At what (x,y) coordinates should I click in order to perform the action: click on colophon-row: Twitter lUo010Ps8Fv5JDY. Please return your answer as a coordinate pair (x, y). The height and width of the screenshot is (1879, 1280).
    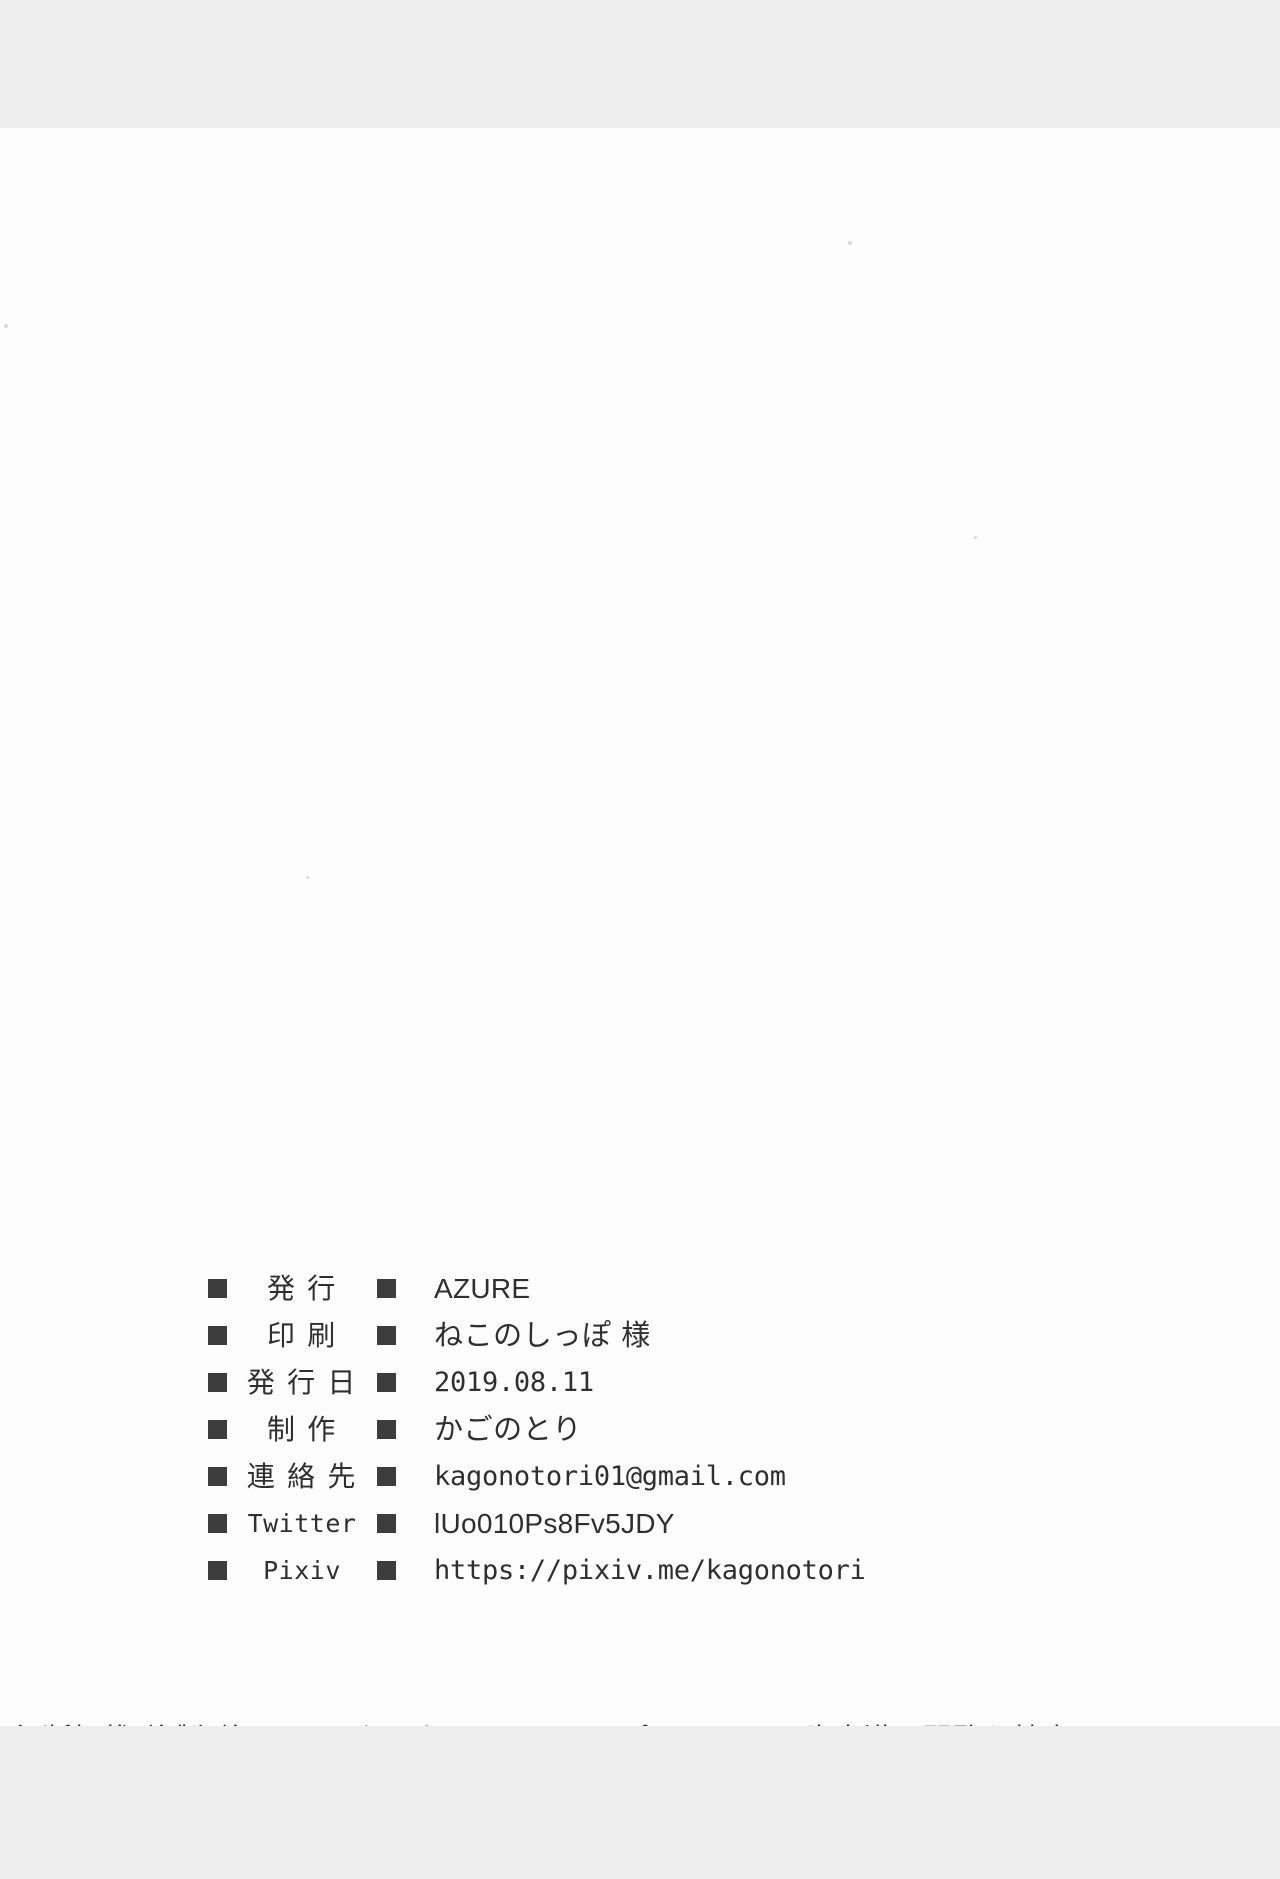
    Looking at the image, I should click on (640, 1523).